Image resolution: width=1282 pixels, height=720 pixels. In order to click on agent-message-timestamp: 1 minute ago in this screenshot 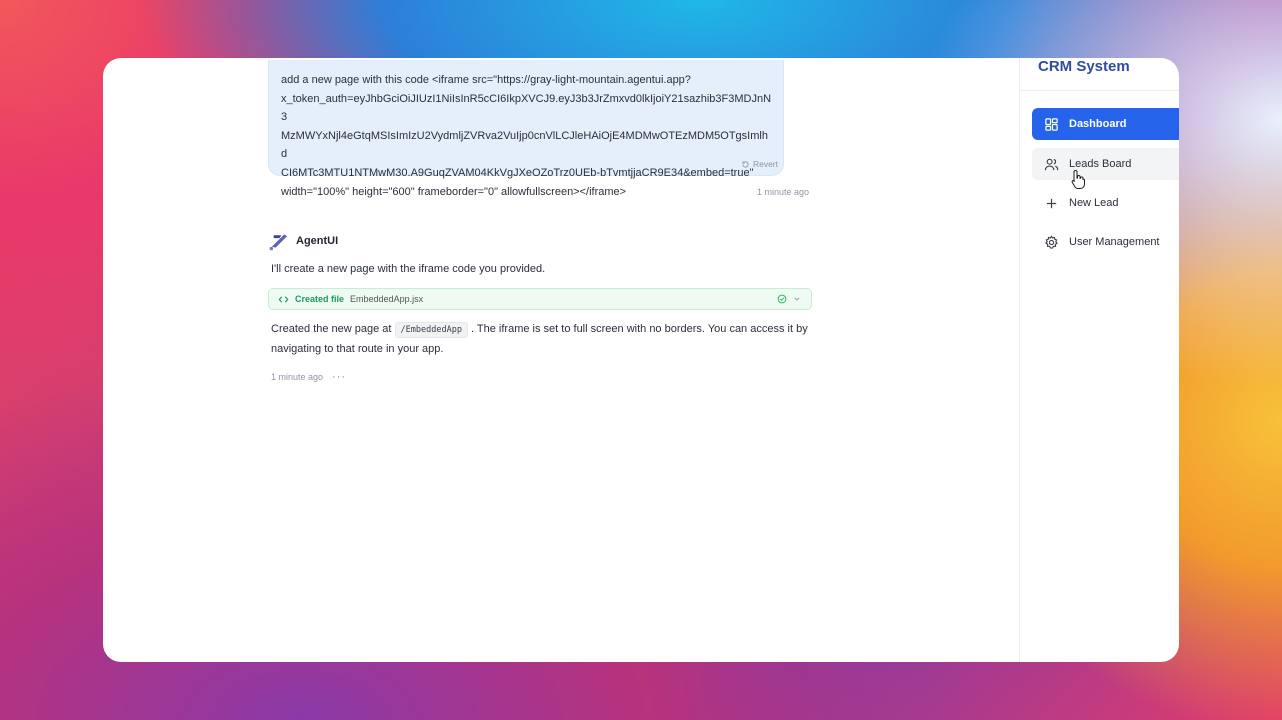, I will do `click(297, 377)`.